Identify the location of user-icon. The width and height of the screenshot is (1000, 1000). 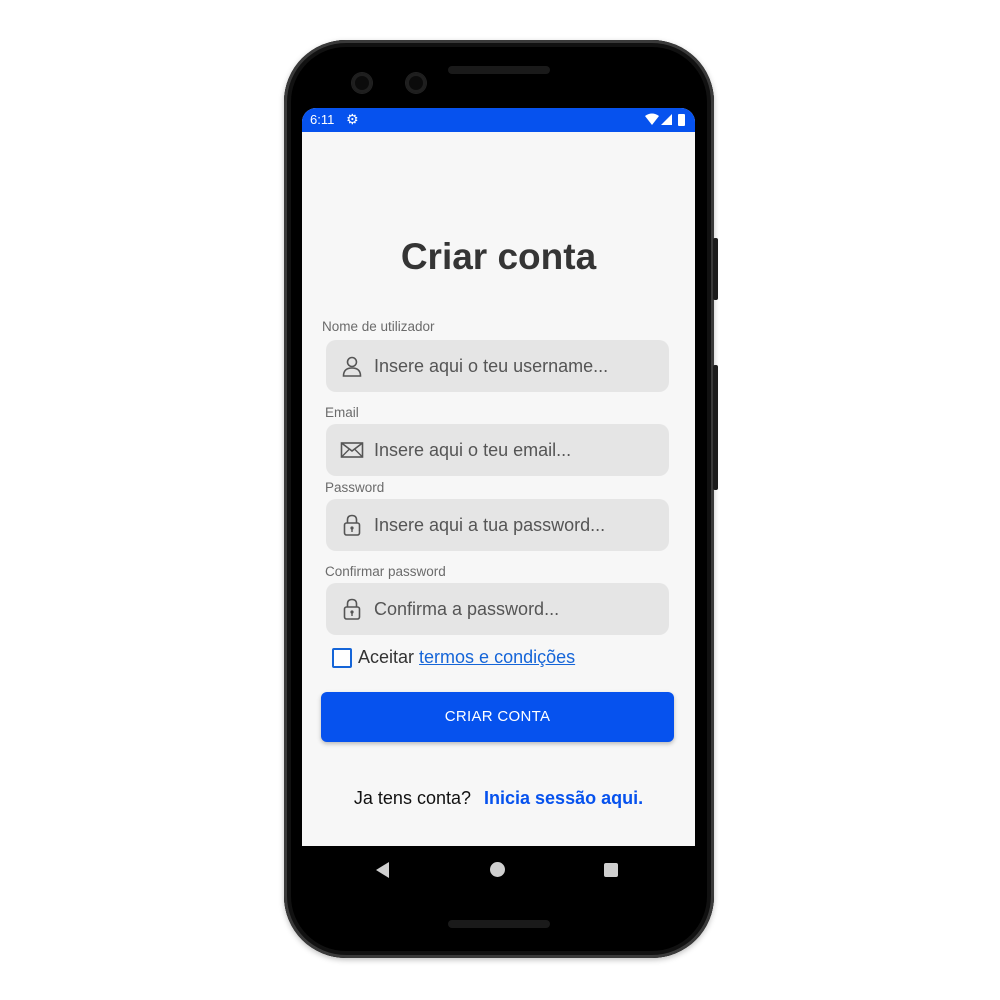
(352, 366).